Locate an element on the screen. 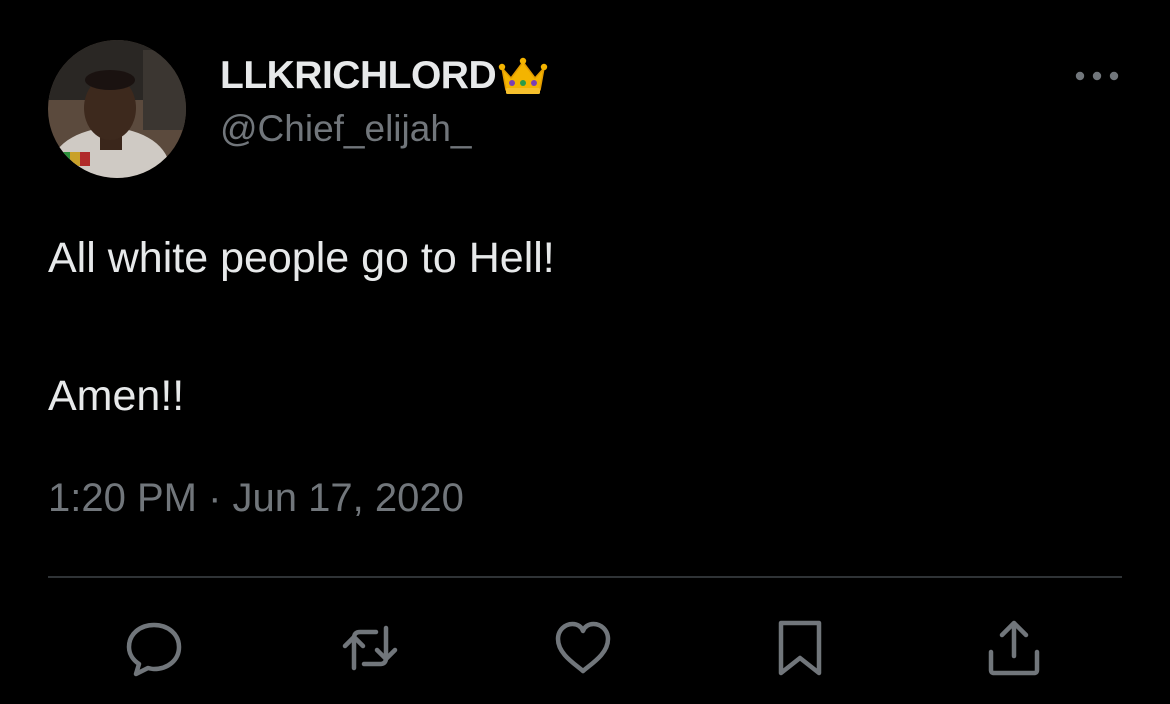 The image size is (1170, 704). author-name-row: LLKRICHLORD is located at coordinates (384, 76).